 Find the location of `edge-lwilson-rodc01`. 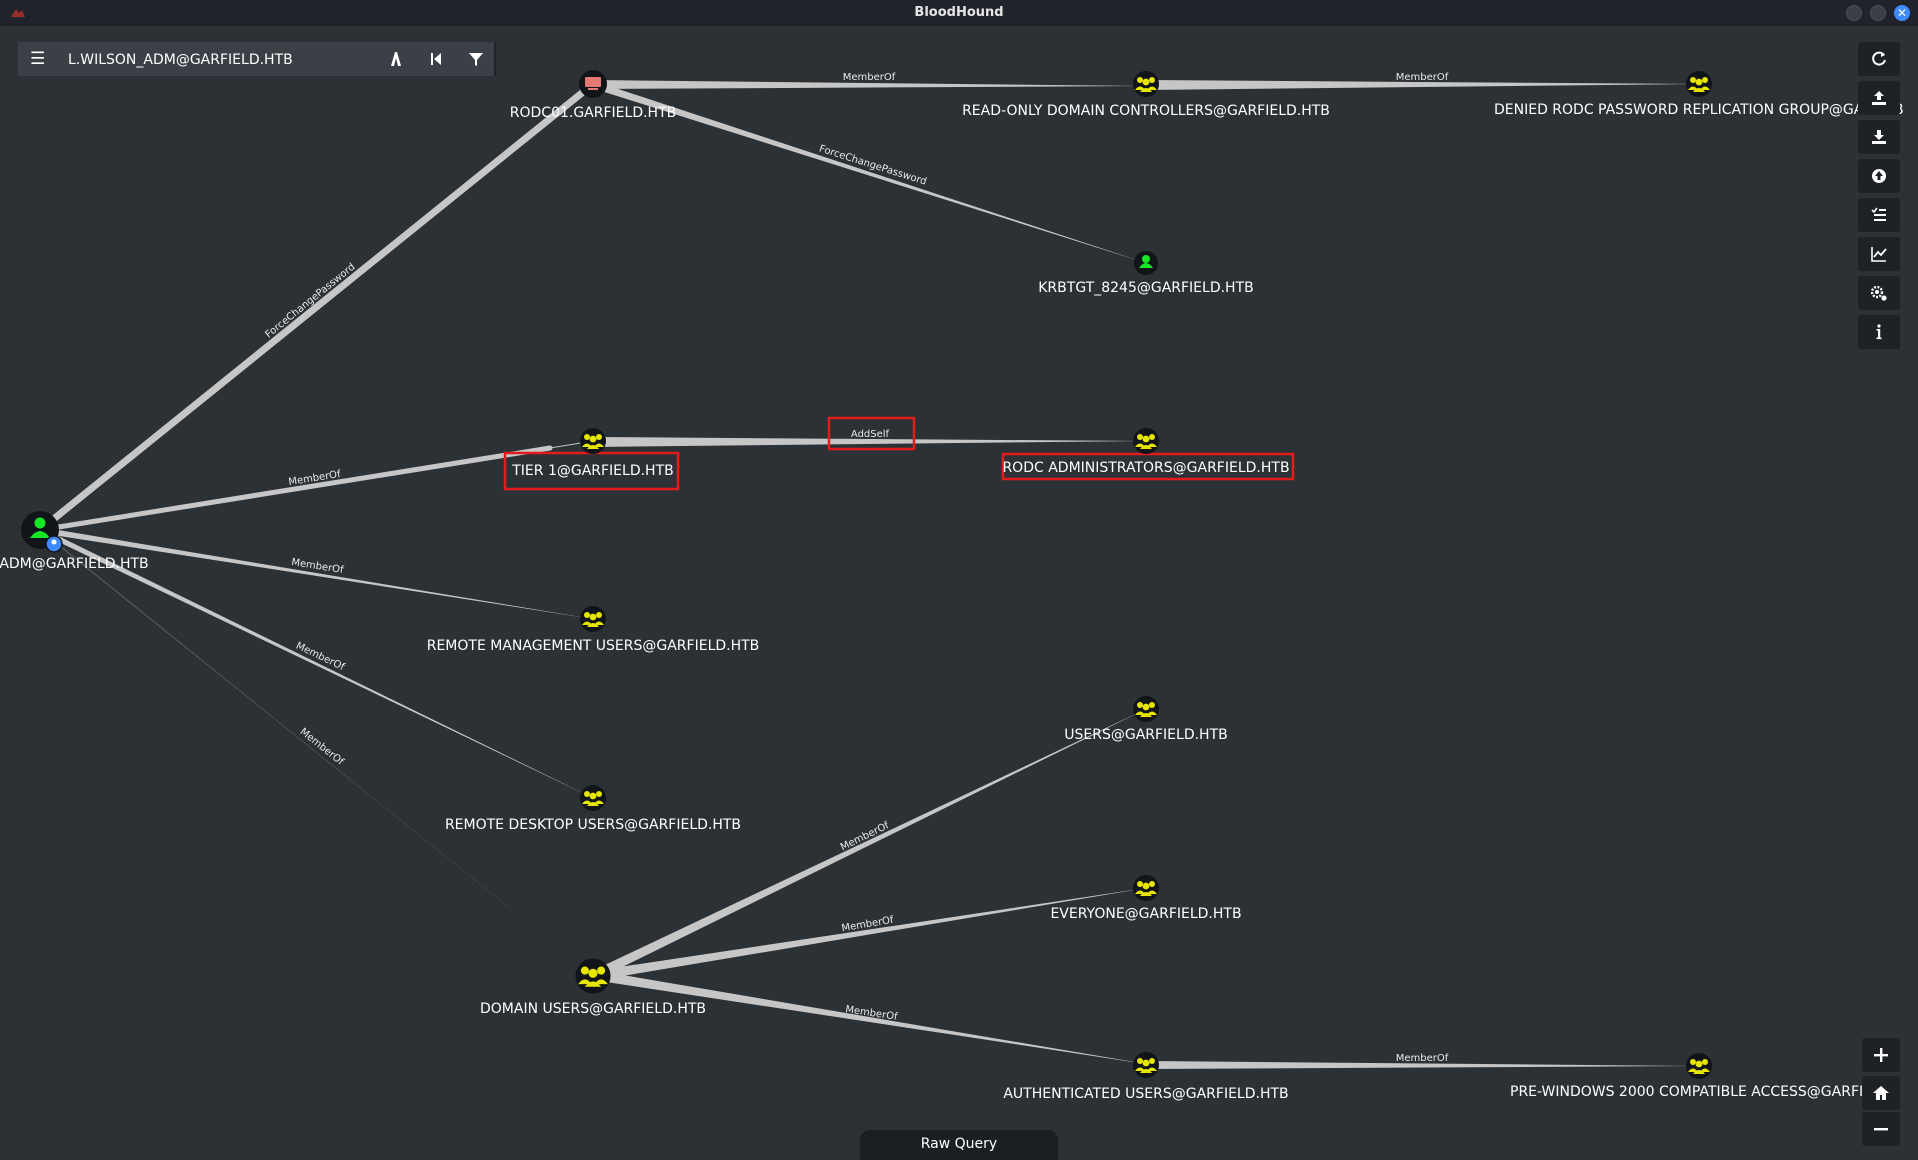

edge-lwilson-rodc01 is located at coordinates (316, 307).